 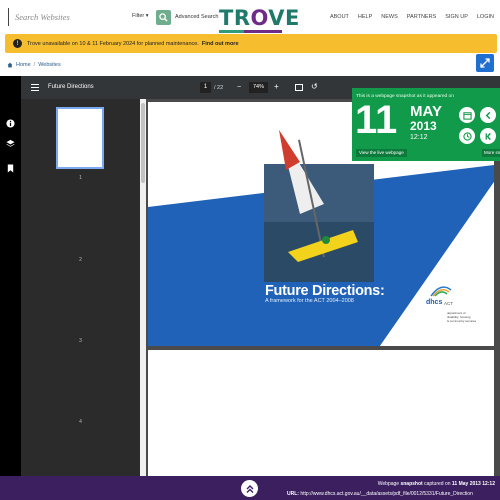 I want to click on capture-prefix: Webpage, so click(x=388, y=484).